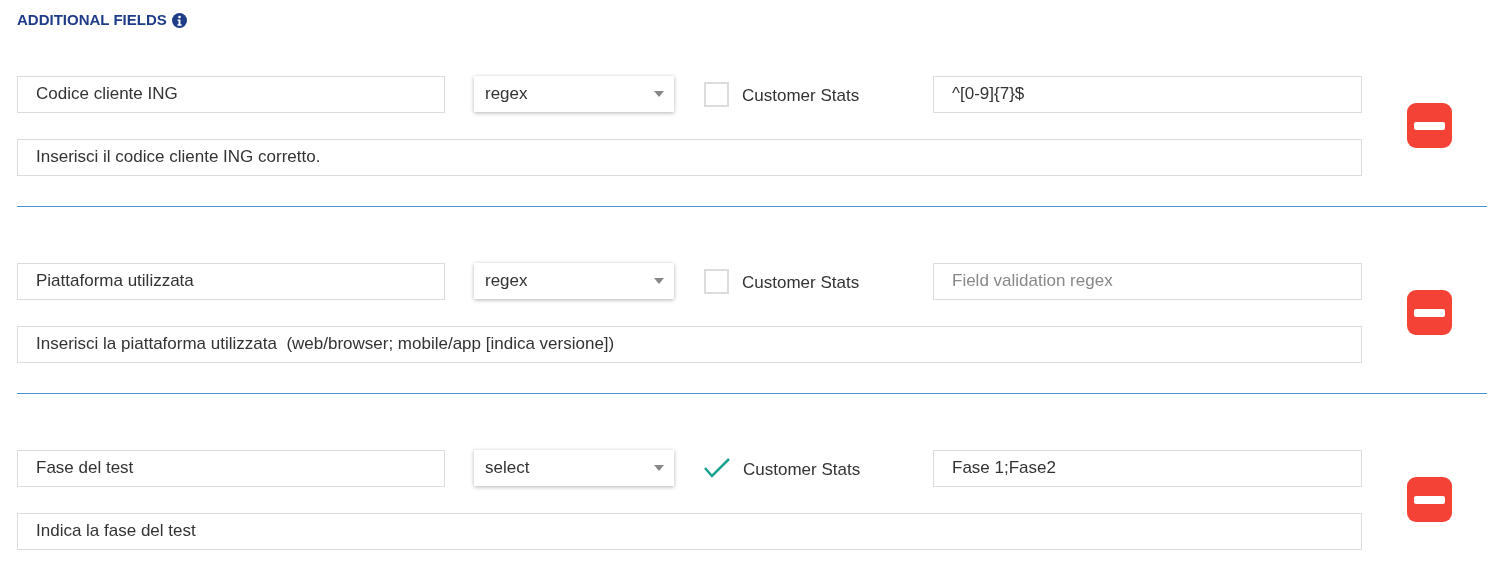 This screenshot has width=1490, height=562. Describe the element at coordinates (717, 468) in the screenshot. I see `checkbox` at that location.